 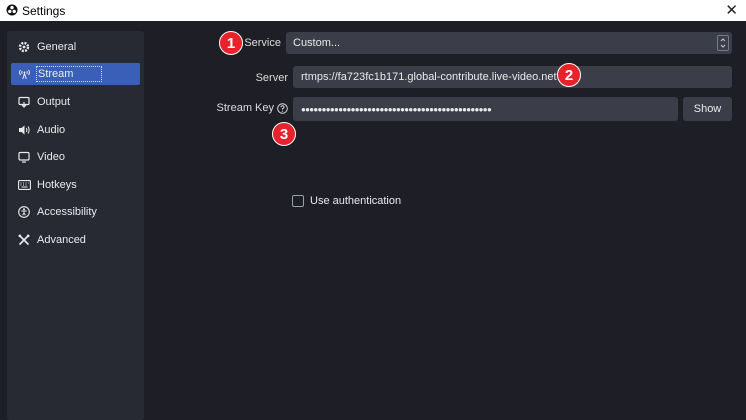 I want to click on sidebar-item-label: Output, so click(x=54, y=102).